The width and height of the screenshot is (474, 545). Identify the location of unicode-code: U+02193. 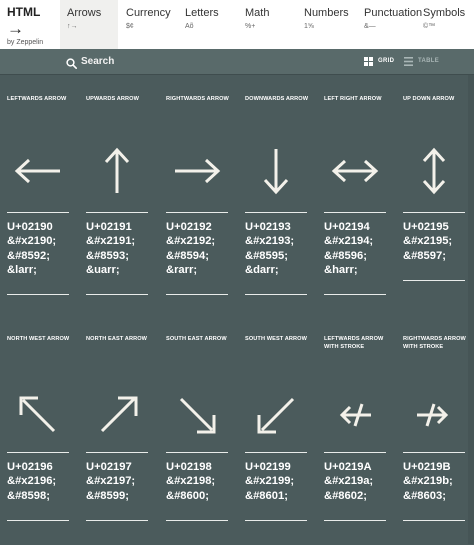
(268, 227).